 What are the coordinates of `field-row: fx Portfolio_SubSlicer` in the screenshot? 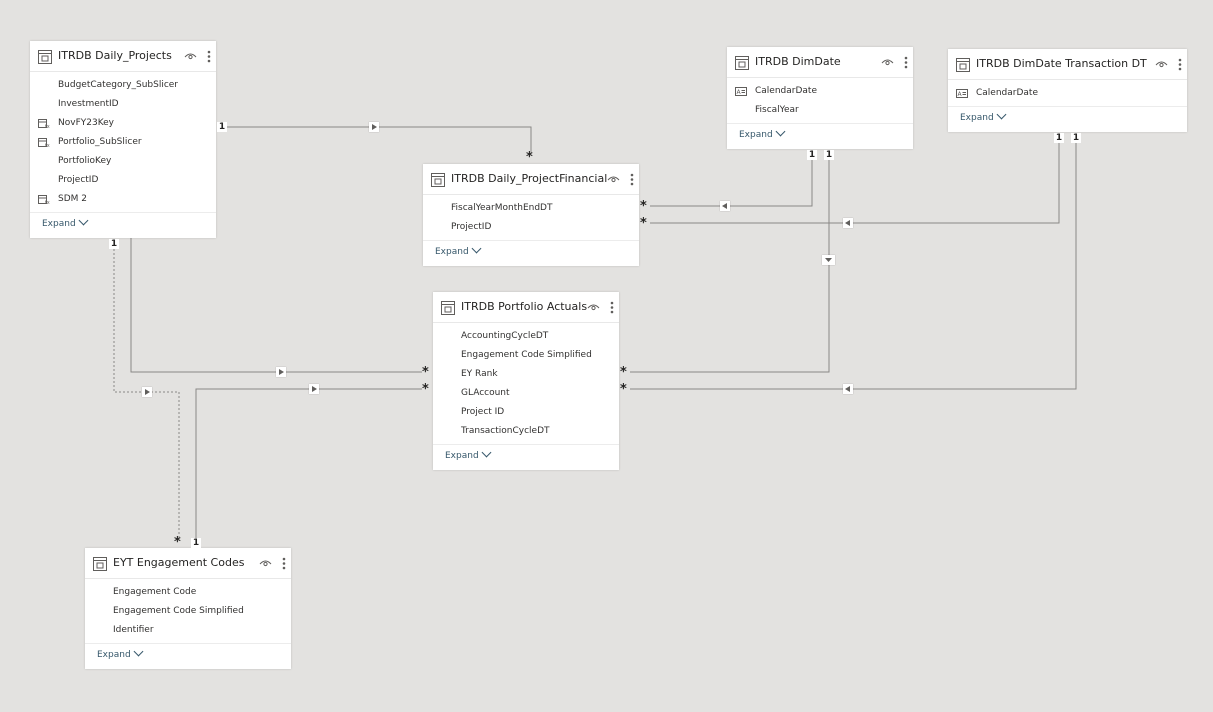 It's located at (123, 142).